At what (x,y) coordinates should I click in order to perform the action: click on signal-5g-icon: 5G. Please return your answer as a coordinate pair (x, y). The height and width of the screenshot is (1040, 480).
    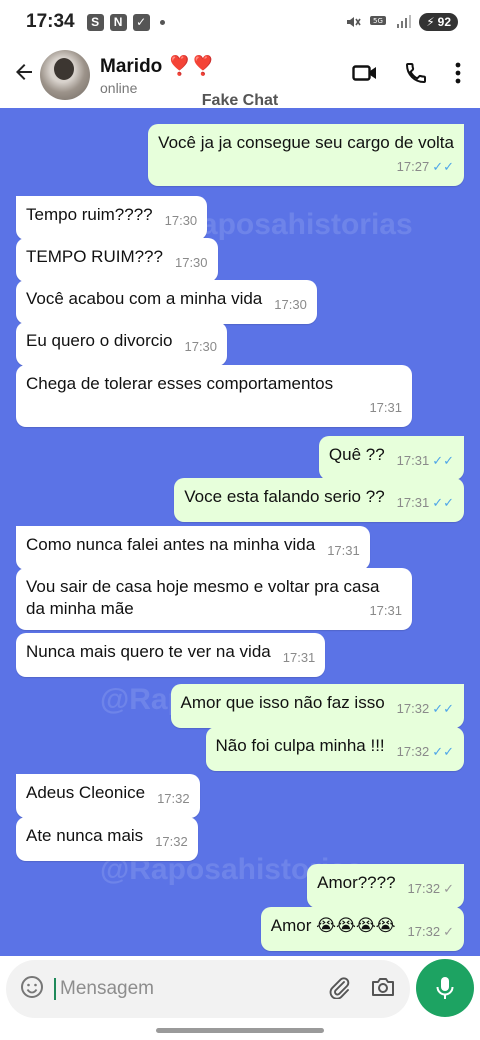
    Looking at the image, I should click on (378, 20).